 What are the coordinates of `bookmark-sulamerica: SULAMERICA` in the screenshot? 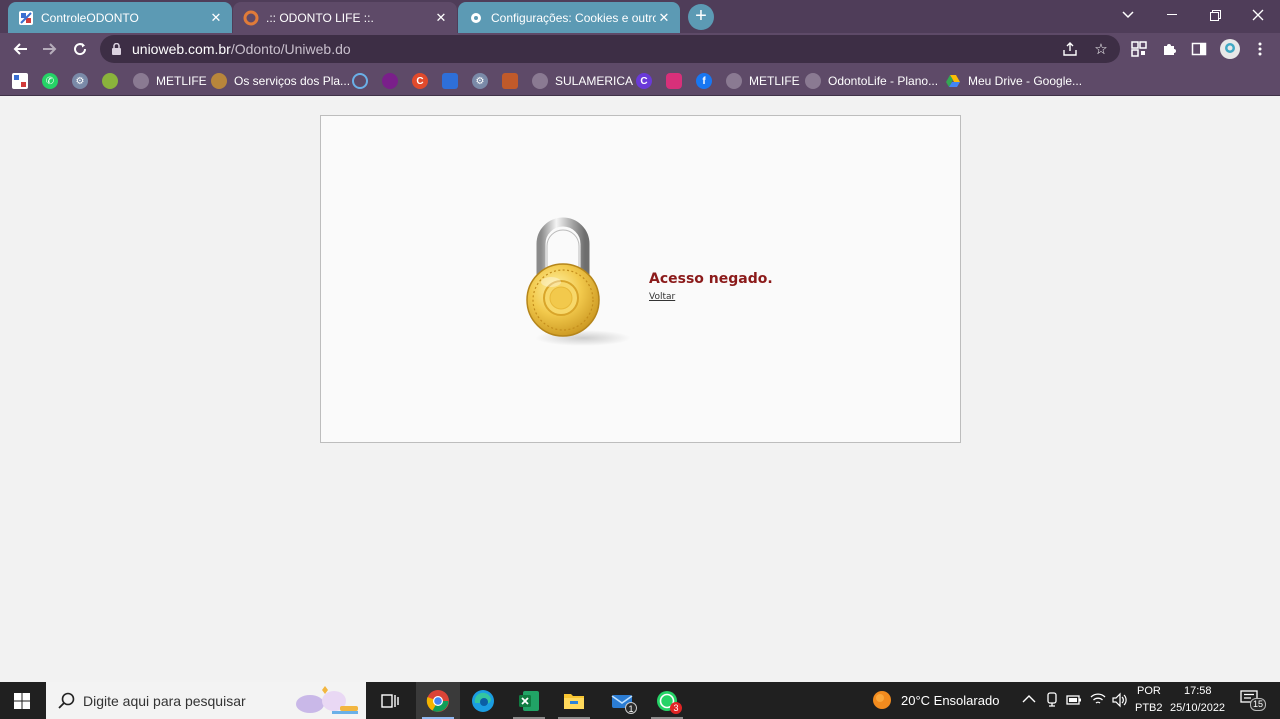 It's located at (582, 81).